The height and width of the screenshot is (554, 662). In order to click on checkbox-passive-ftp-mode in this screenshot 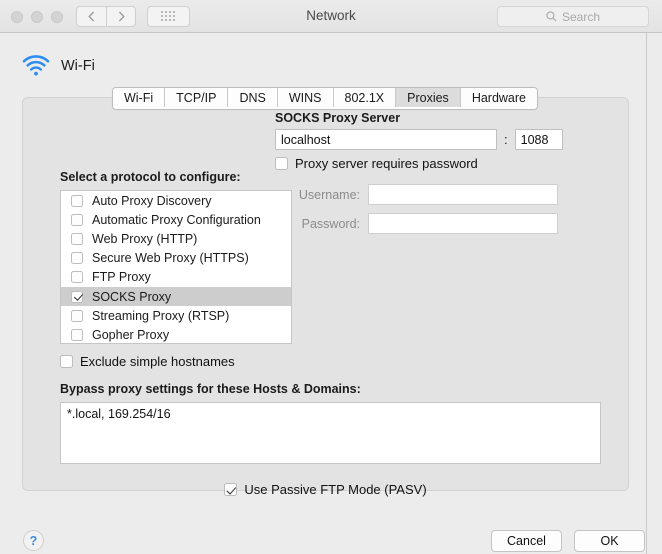, I will do `click(231, 489)`.